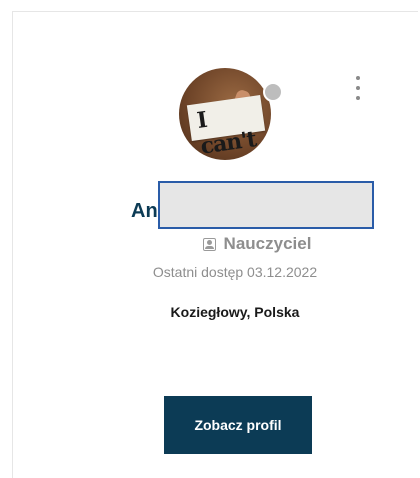  I want to click on role-row: Nauczyciel, so click(216, 244).